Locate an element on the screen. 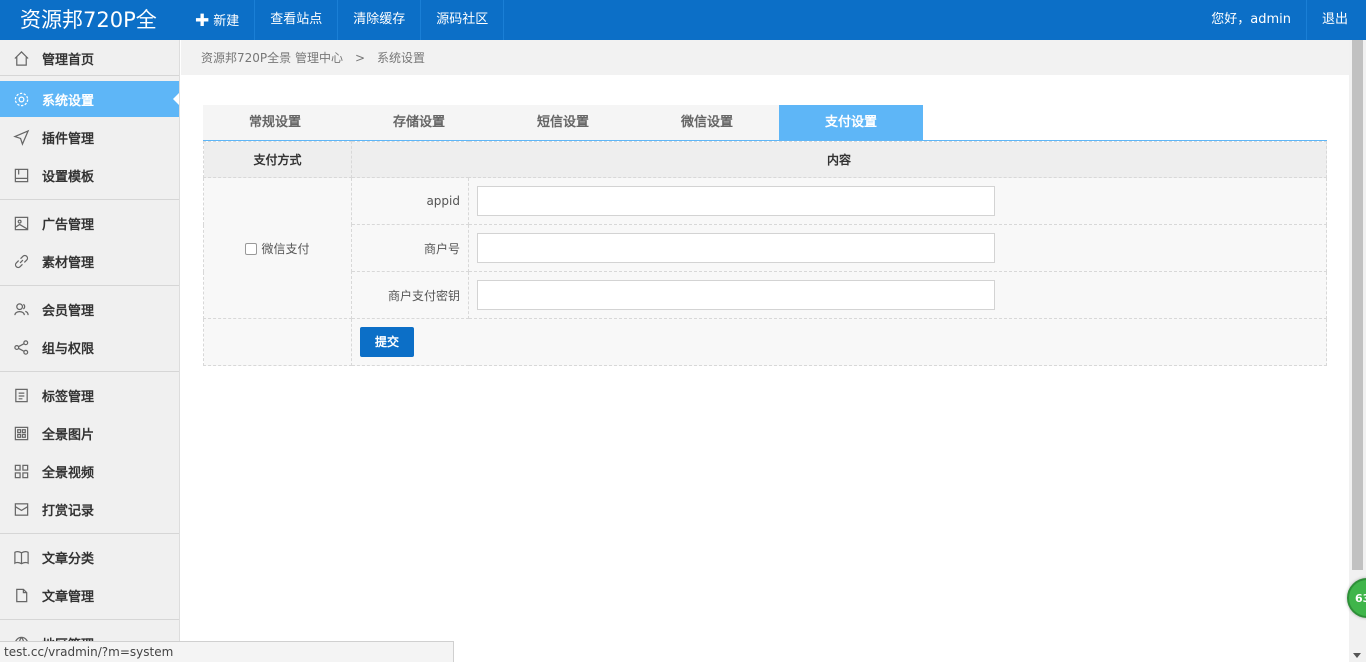  sidebar-item-plugins: 插件管理 is located at coordinates (89, 137).